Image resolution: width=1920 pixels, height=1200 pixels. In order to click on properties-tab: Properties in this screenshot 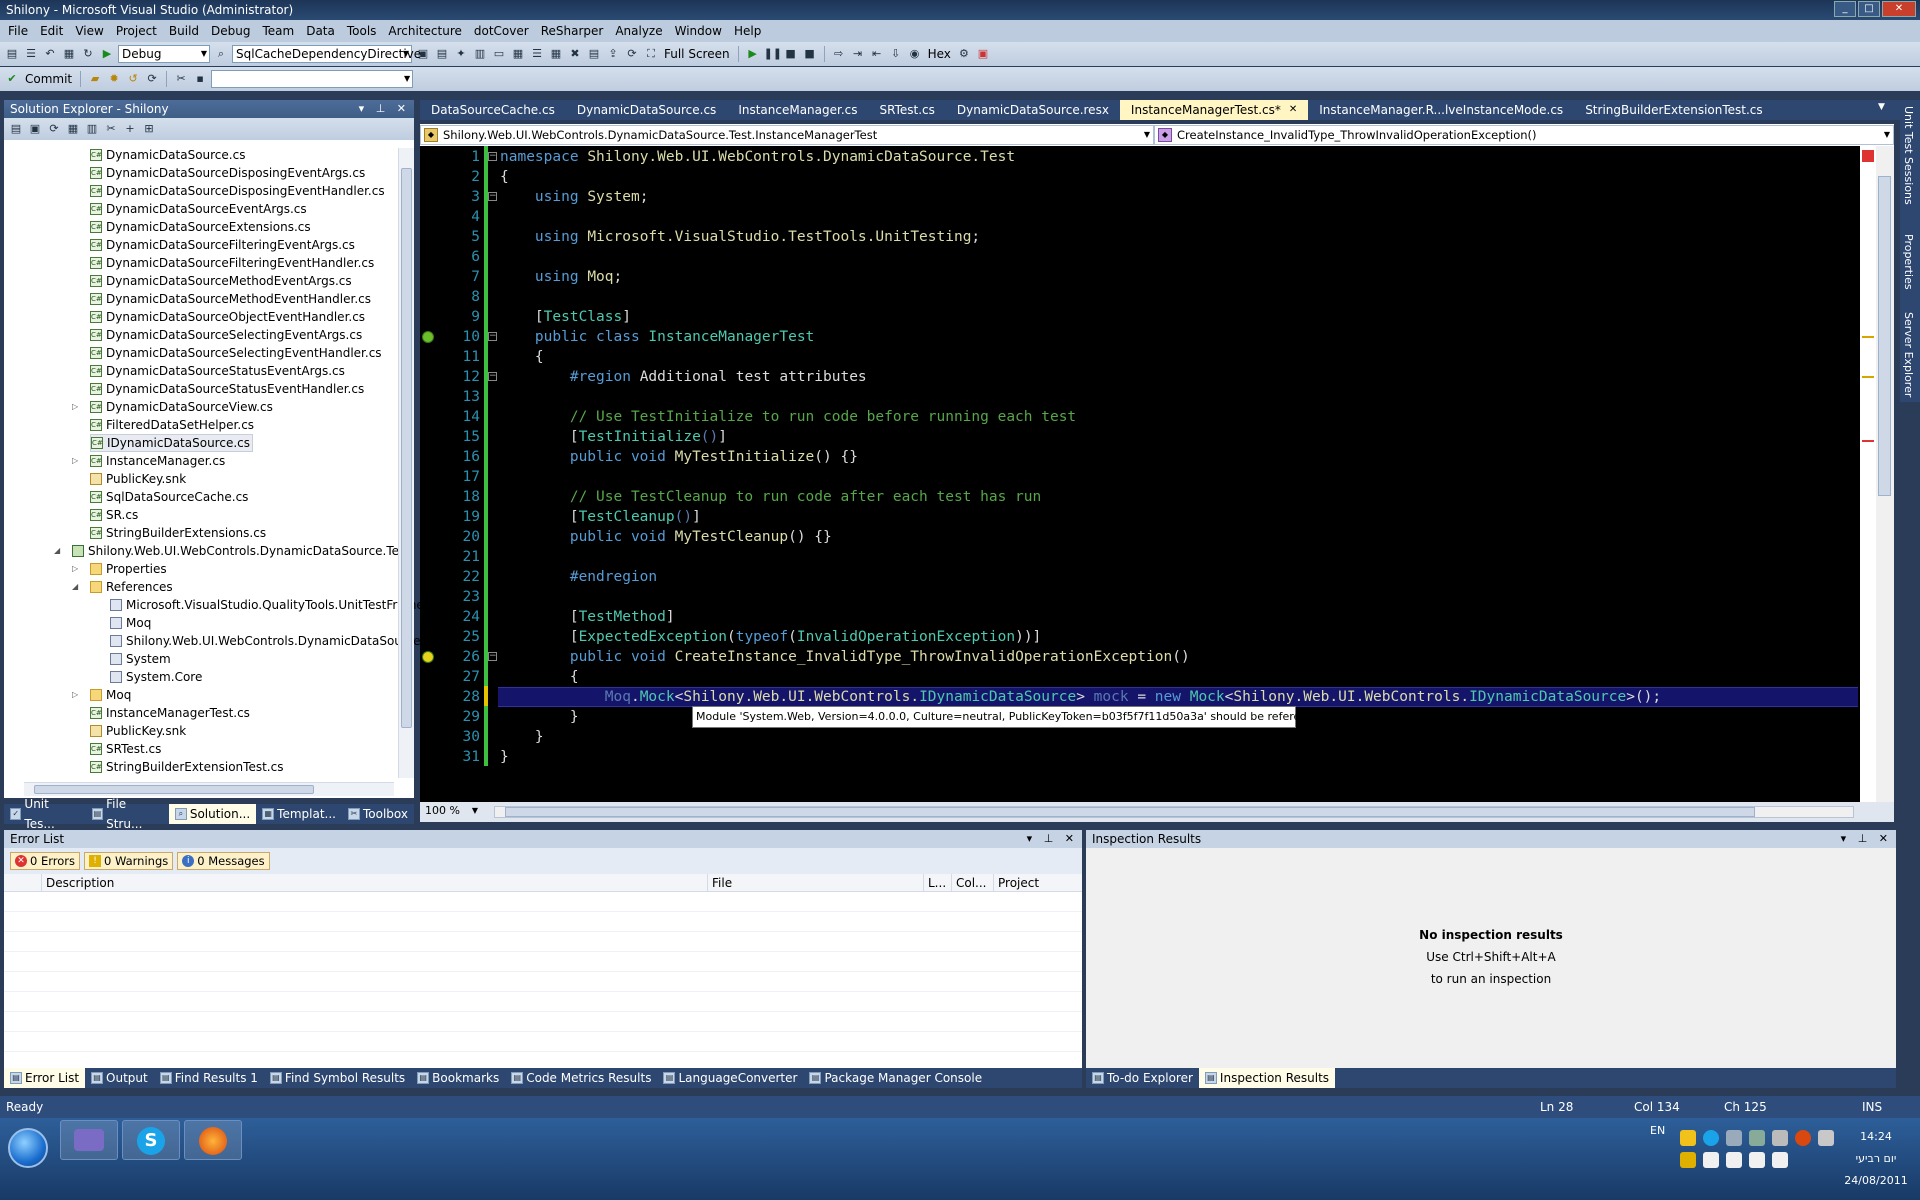, I will do `click(1908, 262)`.